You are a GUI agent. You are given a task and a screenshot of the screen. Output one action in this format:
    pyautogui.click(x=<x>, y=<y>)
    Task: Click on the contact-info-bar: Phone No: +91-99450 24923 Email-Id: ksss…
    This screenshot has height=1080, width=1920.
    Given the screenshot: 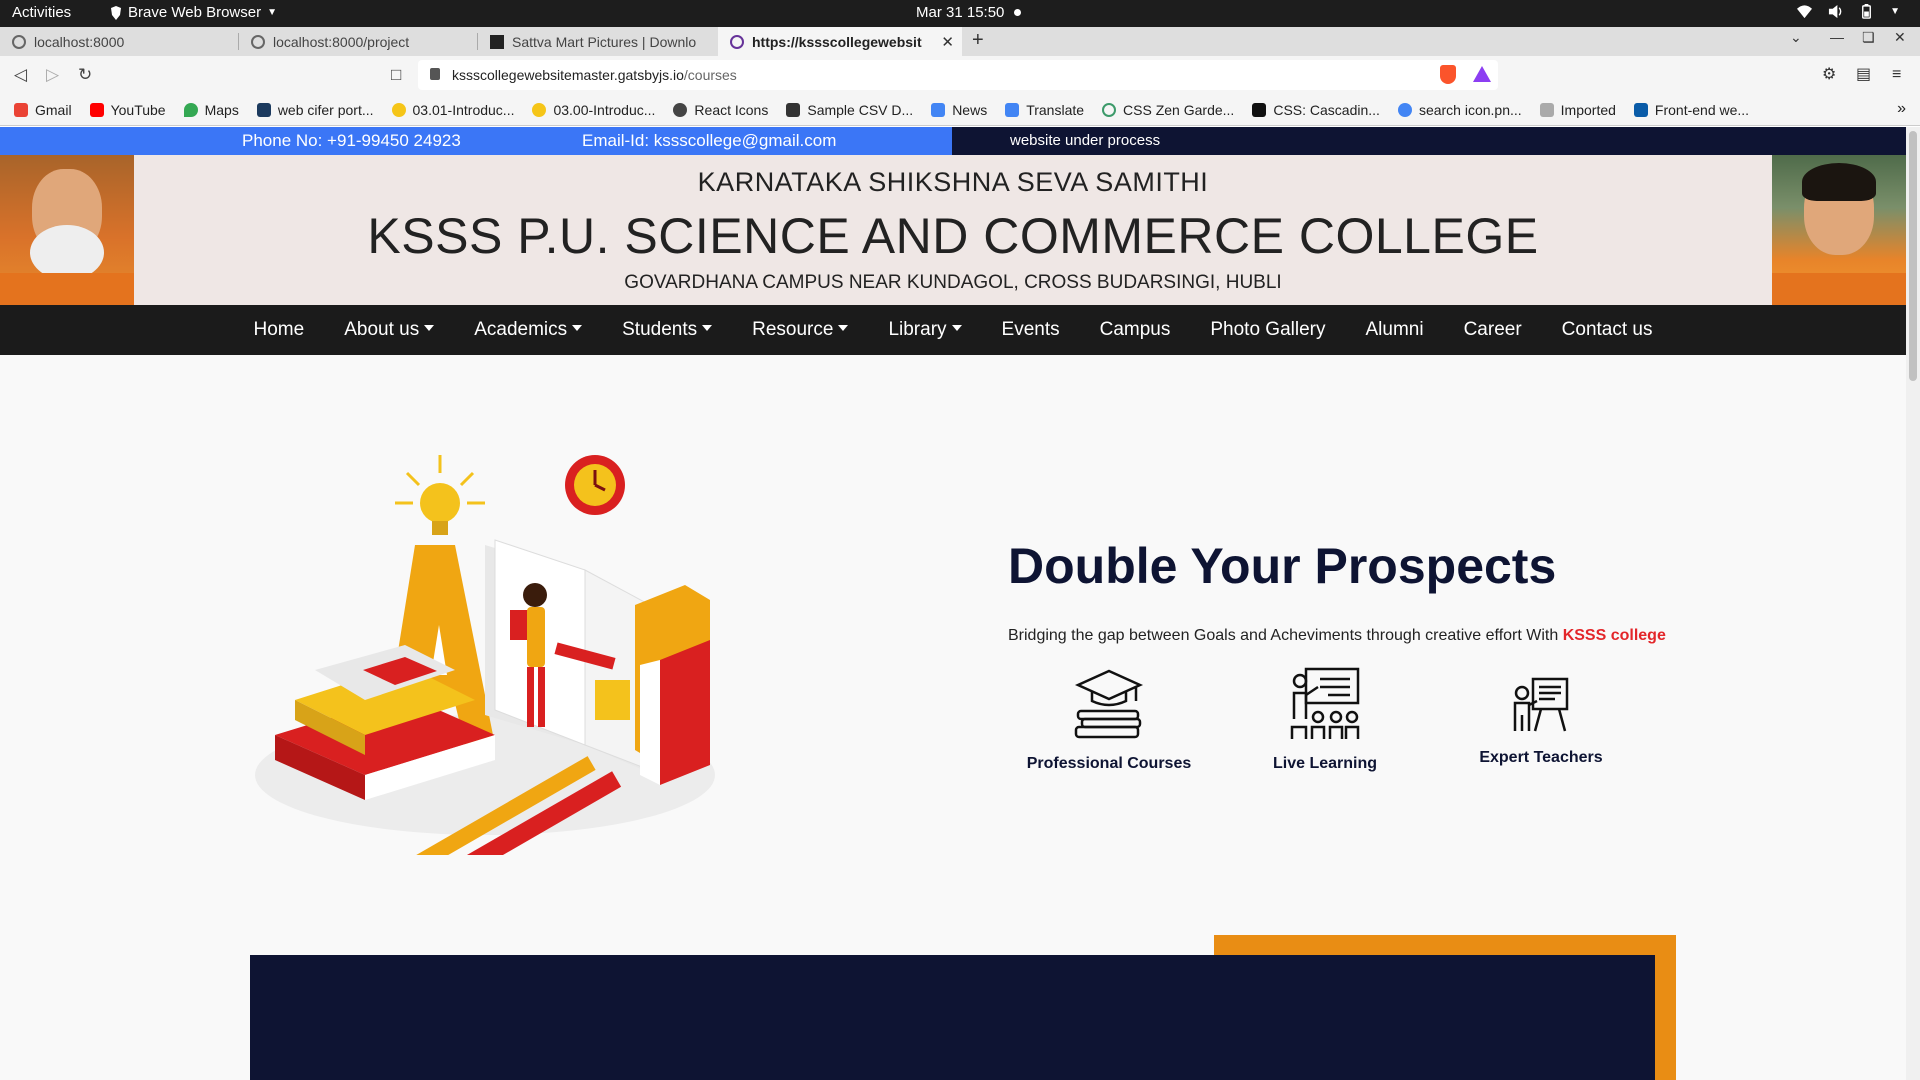 What is the action you would take?
    pyautogui.click(x=953, y=141)
    